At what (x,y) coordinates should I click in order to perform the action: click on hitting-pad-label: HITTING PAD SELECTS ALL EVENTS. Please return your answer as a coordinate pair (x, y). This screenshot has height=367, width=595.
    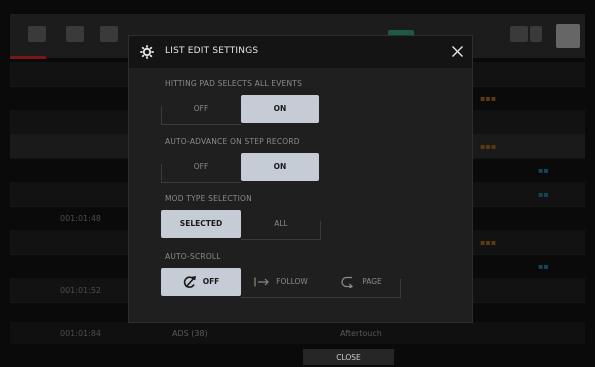
    Looking at the image, I should click on (234, 83).